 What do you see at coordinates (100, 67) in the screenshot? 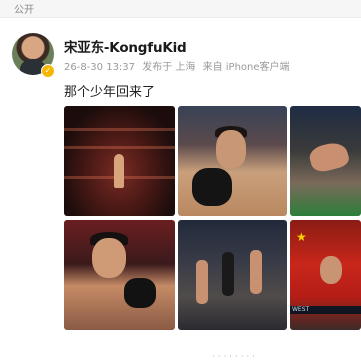
I see `post-timestamp: 26-8-30 13:37` at bounding box center [100, 67].